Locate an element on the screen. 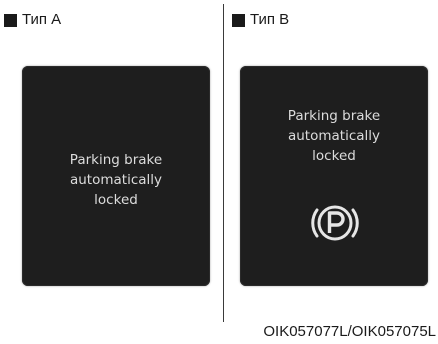 The width and height of the screenshot is (438, 344). type-a-label: Тип A is located at coordinates (32, 20).